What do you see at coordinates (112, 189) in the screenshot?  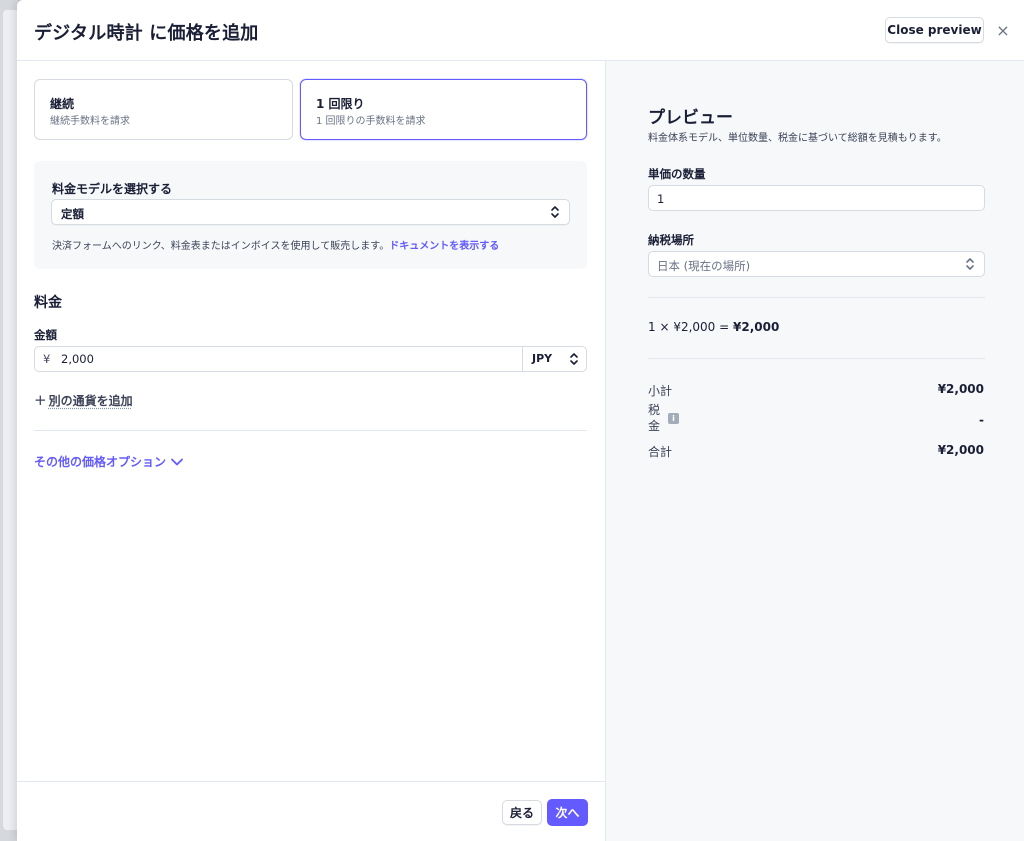 I see `pricing-model-label: 料金モデルを選択する` at bounding box center [112, 189].